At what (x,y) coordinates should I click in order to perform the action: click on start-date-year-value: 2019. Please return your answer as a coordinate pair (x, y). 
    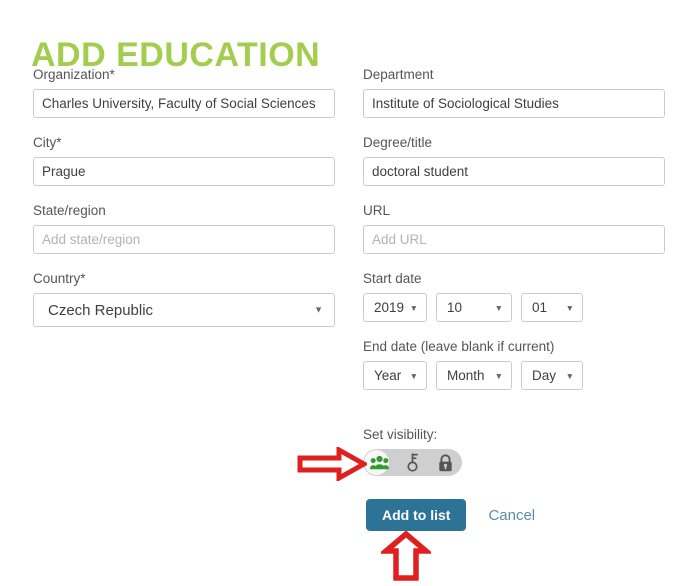
    Looking at the image, I should click on (389, 307).